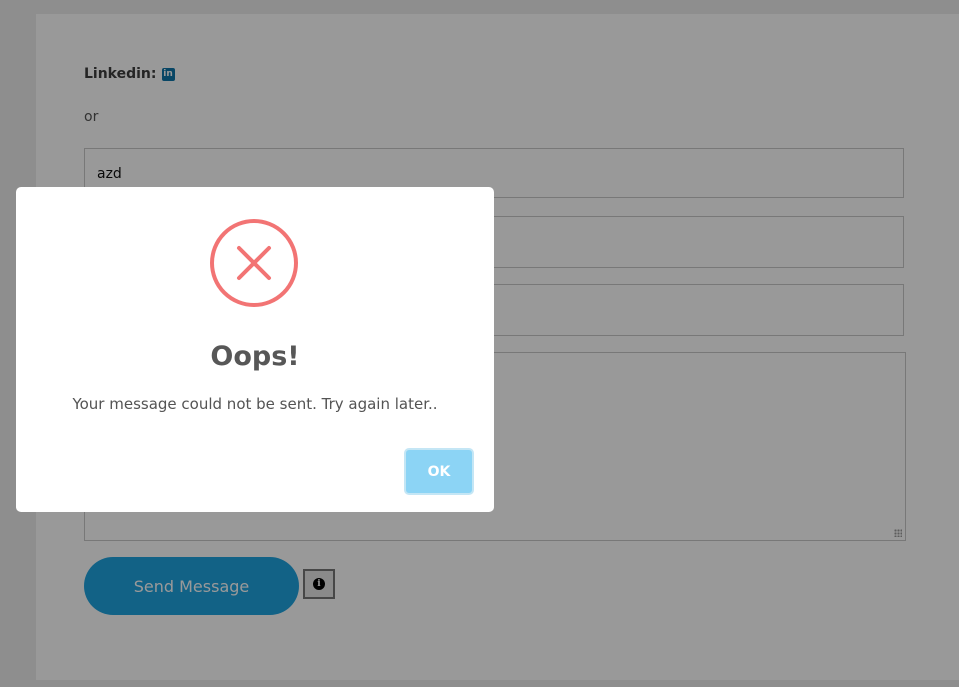 This screenshot has width=959, height=687. What do you see at coordinates (254, 263) in the screenshot?
I see `error-x-icon` at bounding box center [254, 263].